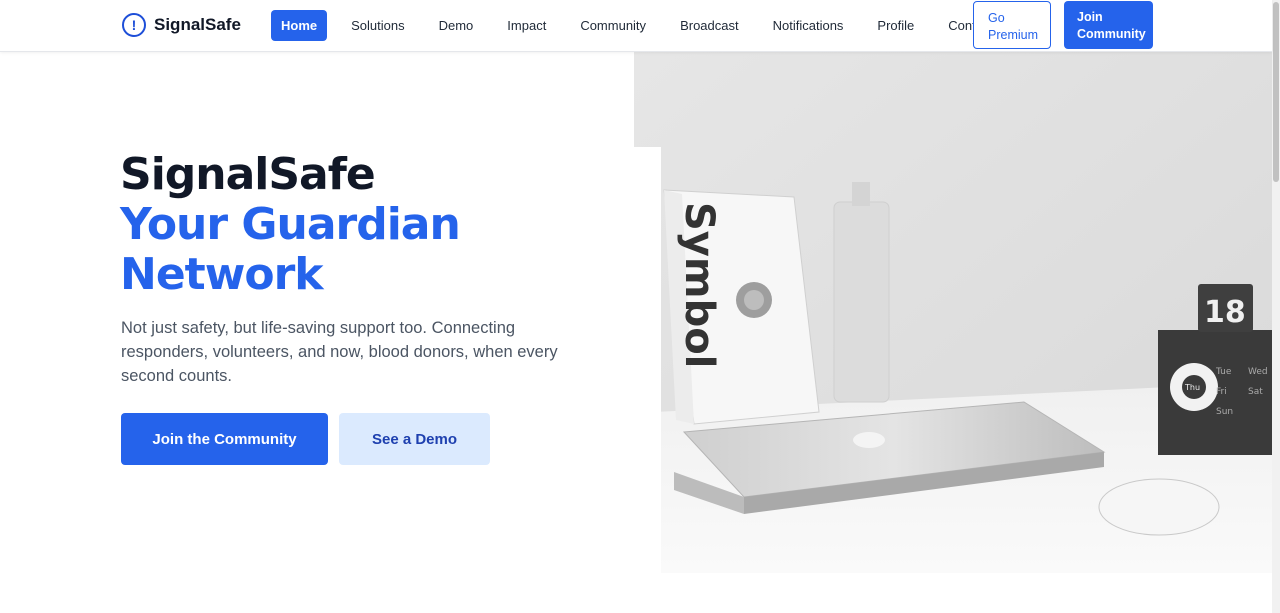 The height and width of the screenshot is (613, 1280). I want to click on nav-broadcast: Broadcast, so click(709, 25).